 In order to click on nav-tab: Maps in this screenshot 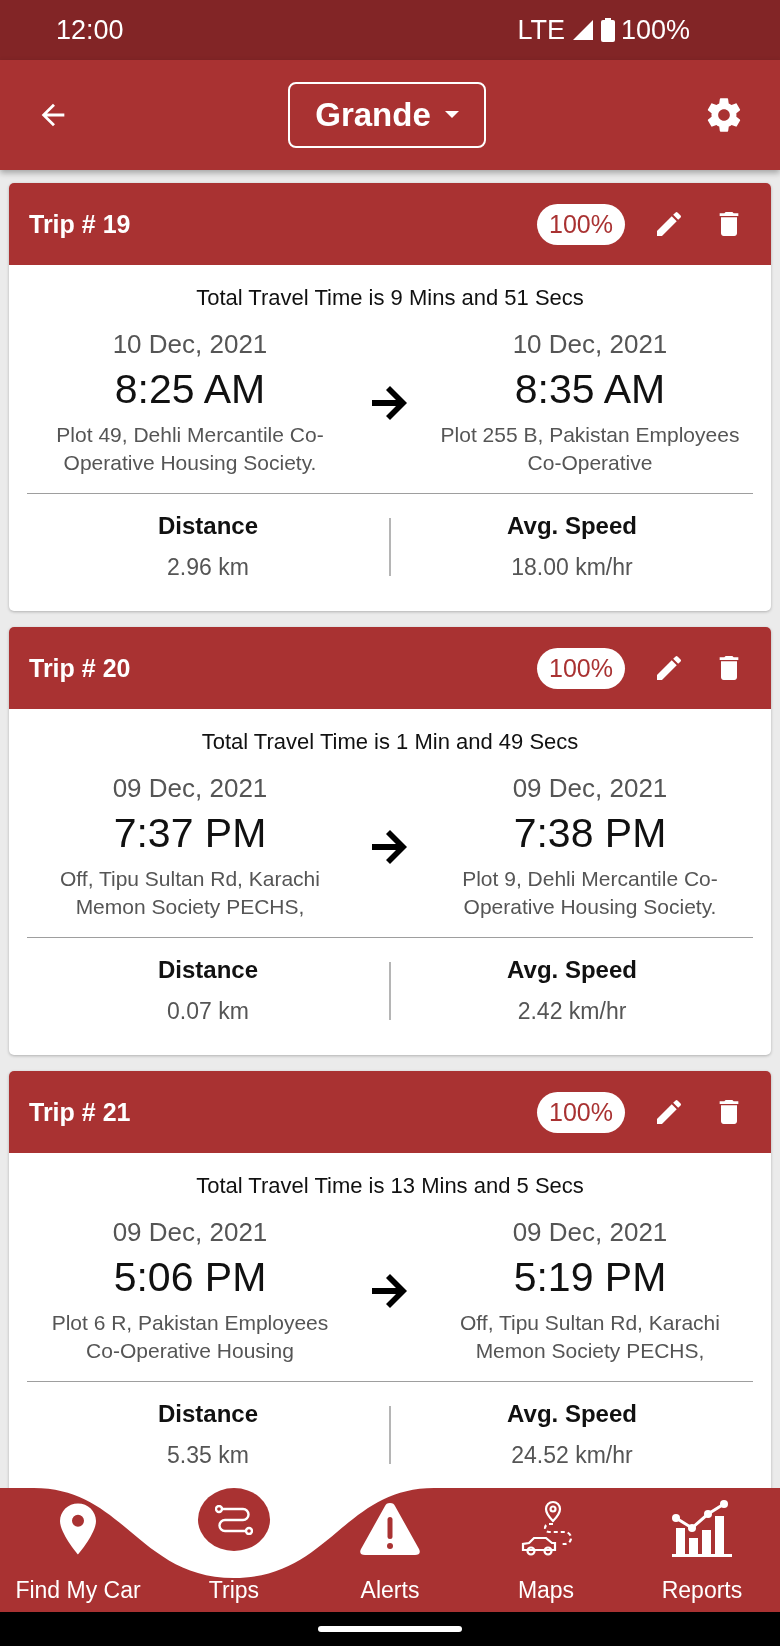, I will do `click(546, 1550)`.